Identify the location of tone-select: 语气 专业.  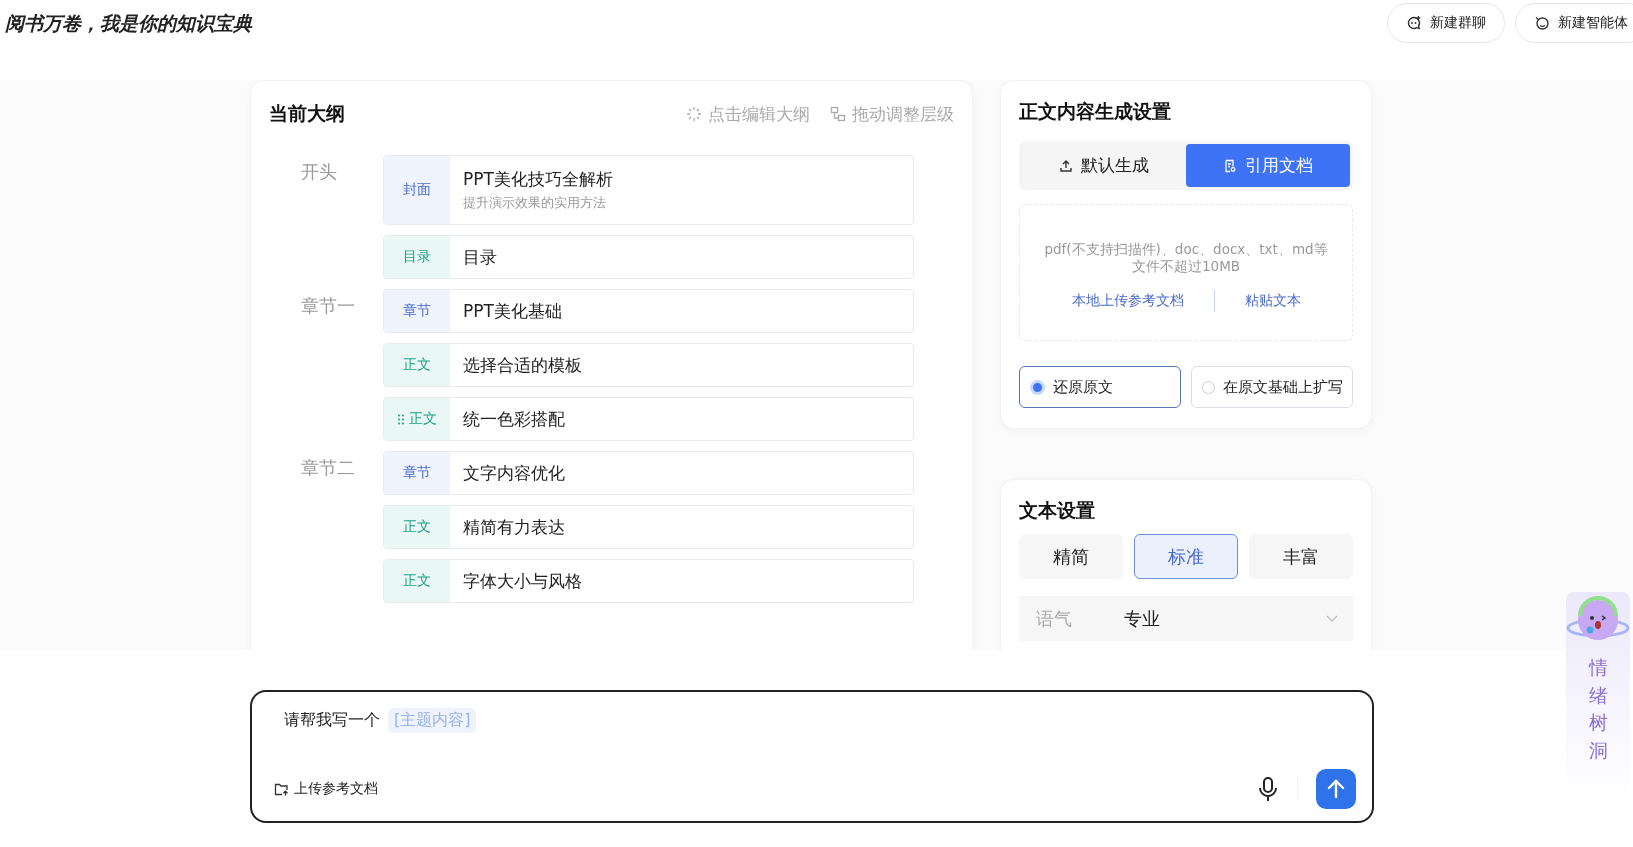
(1186, 618).